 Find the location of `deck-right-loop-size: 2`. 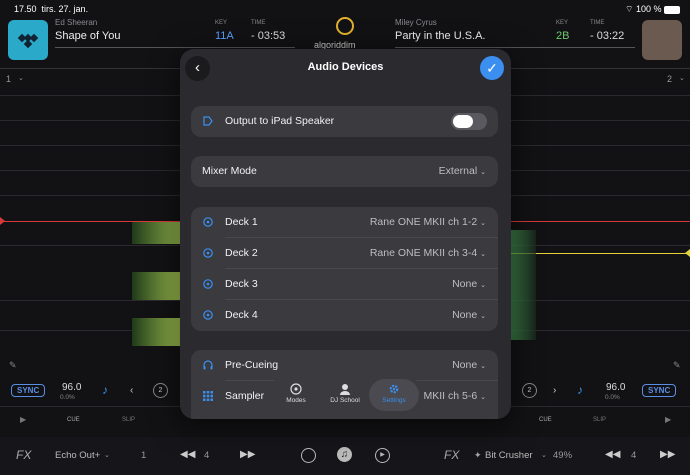

deck-right-loop-size: 2 is located at coordinates (529, 390).